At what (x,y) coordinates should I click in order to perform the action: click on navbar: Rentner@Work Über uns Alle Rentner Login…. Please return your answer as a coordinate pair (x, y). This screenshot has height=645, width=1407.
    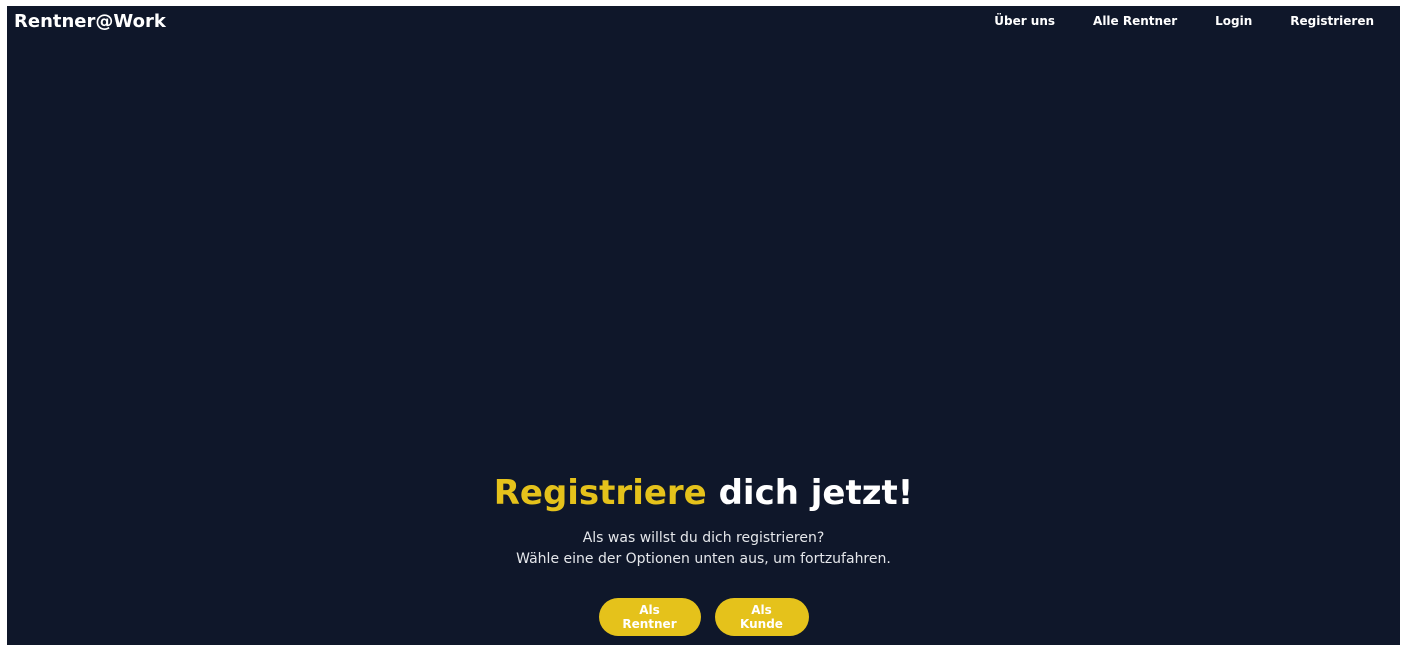
    Looking at the image, I should click on (703, 24).